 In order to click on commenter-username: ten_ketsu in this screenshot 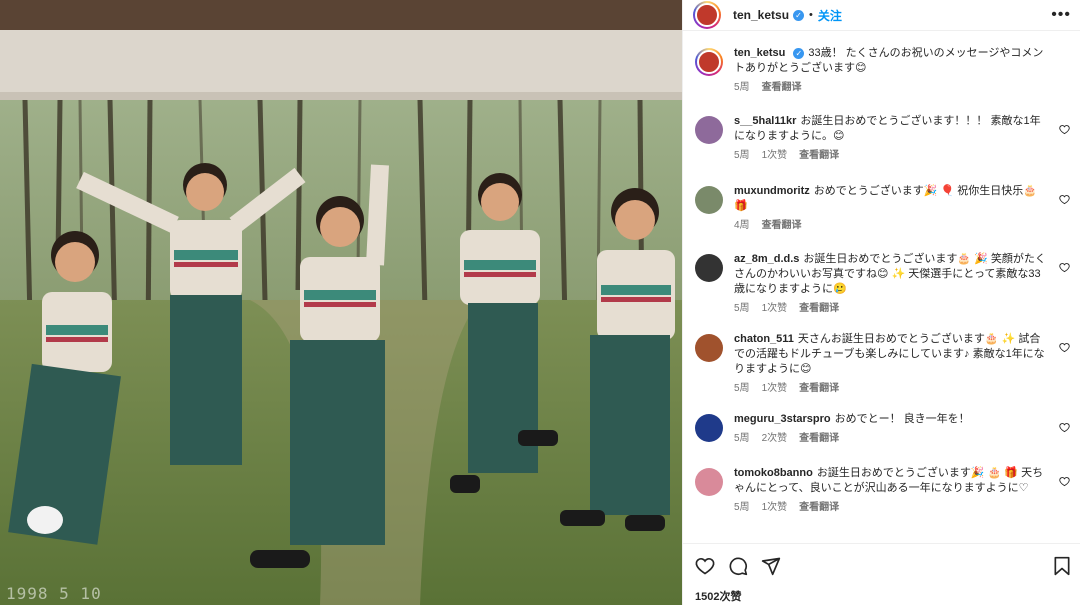, I will do `click(759, 53)`.